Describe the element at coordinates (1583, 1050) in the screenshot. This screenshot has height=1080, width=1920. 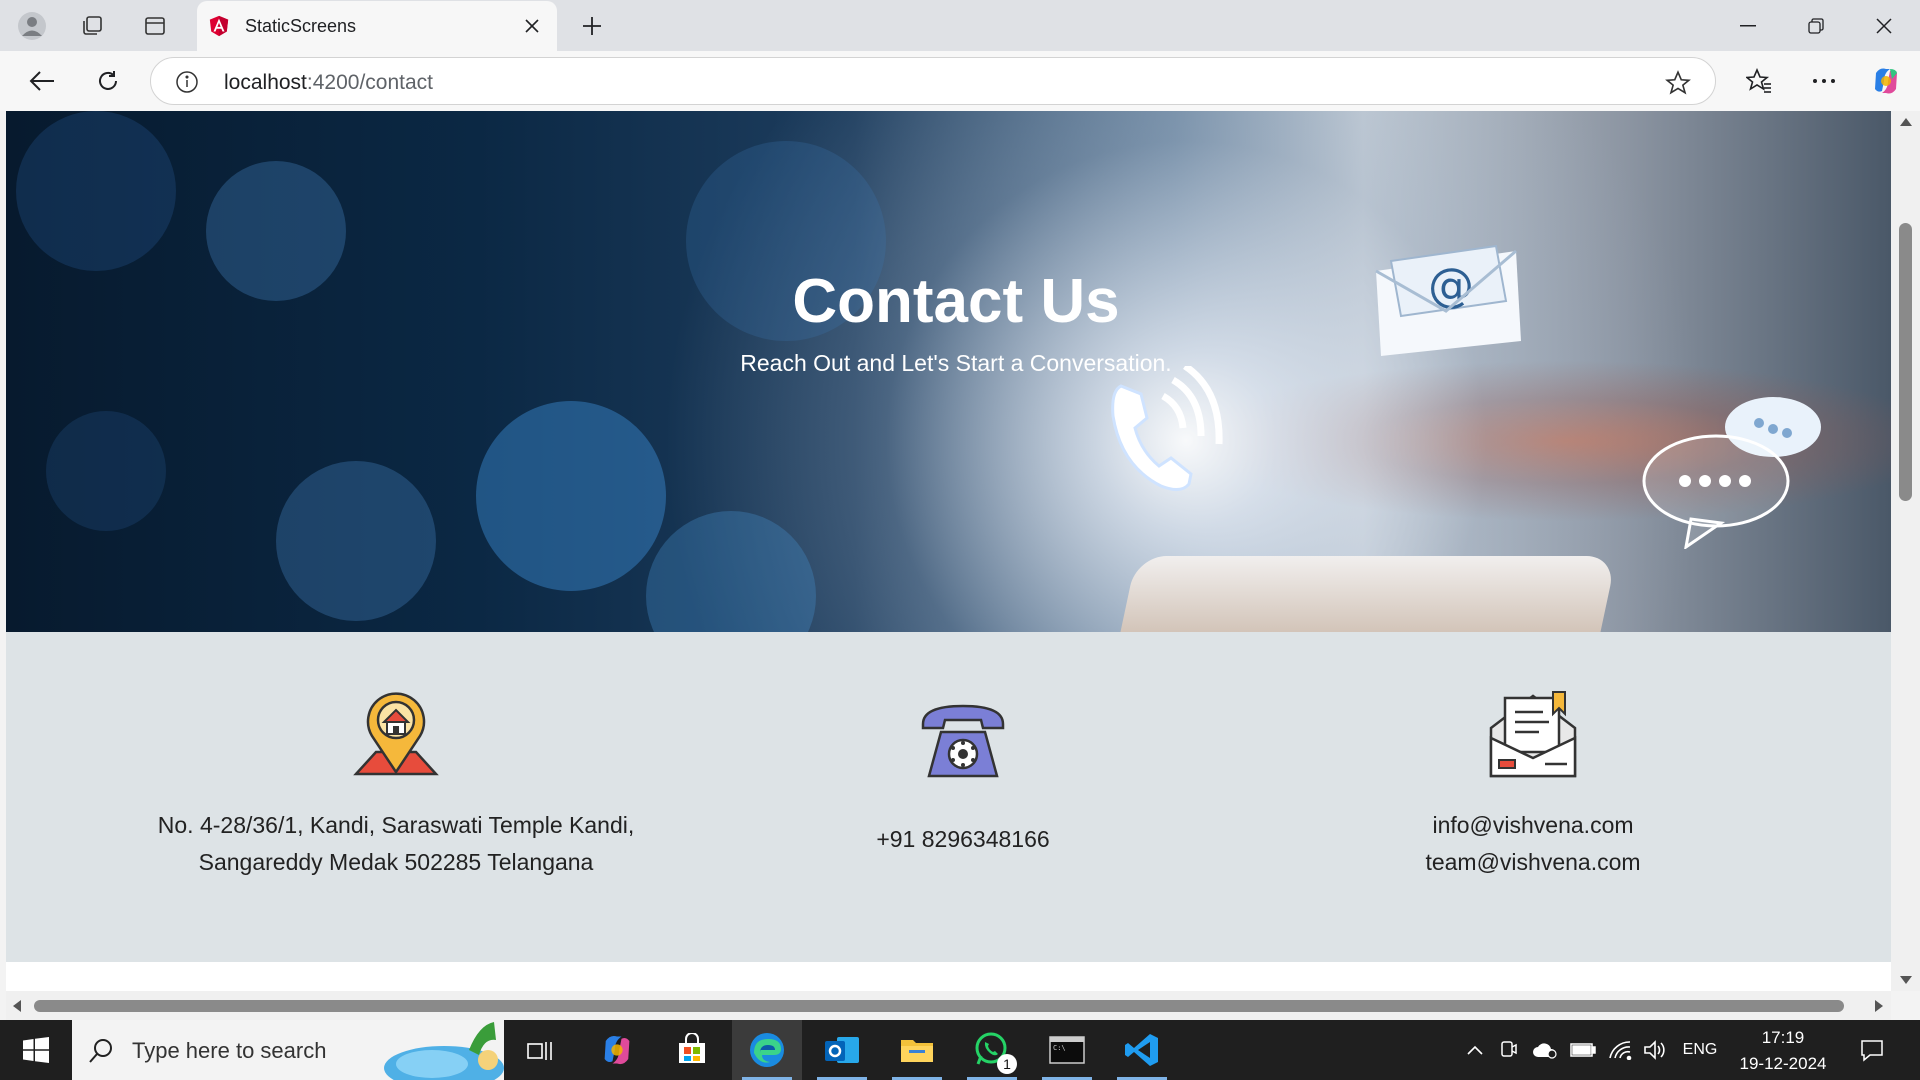
I see `battery-icon` at that location.